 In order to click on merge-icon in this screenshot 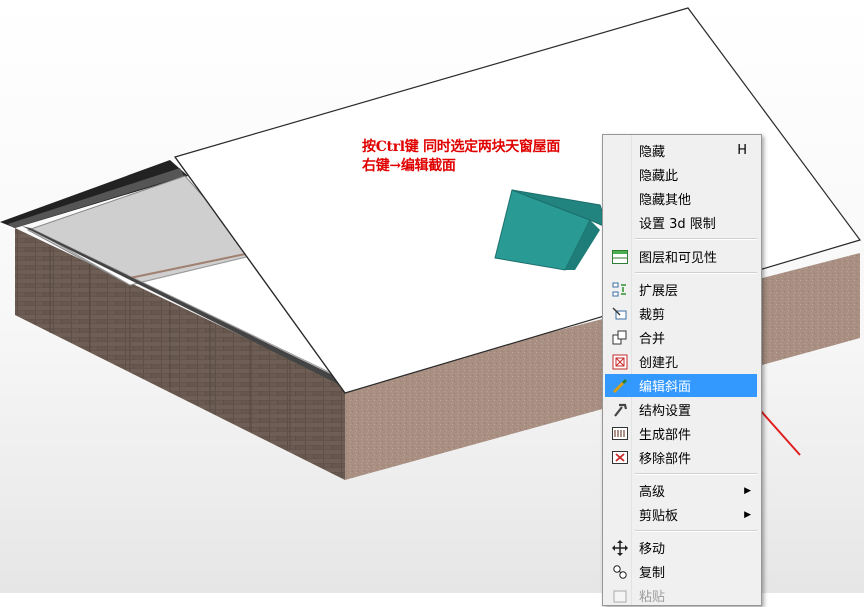, I will do `click(620, 338)`.